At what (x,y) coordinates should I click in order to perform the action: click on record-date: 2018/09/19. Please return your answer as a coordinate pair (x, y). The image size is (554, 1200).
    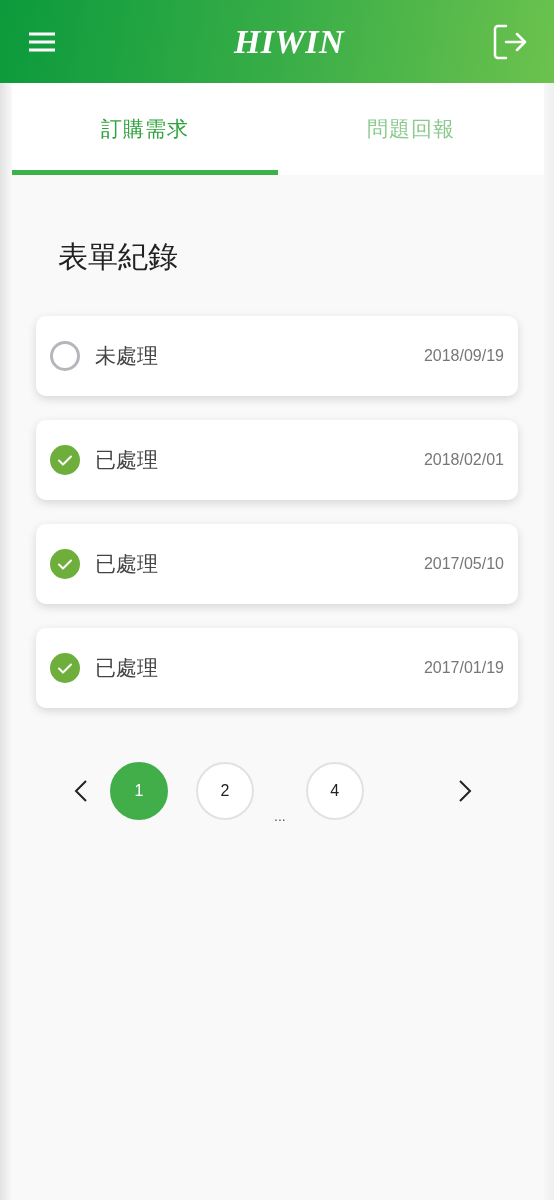
    Looking at the image, I should click on (463, 356).